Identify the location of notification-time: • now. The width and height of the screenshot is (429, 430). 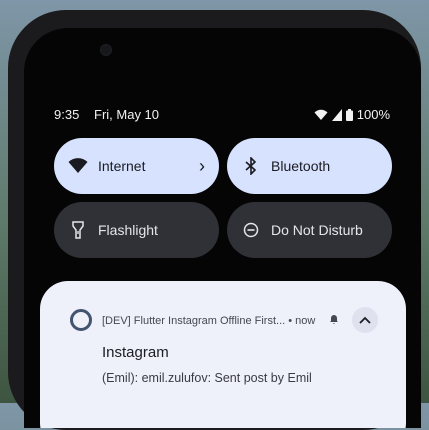
(302, 321).